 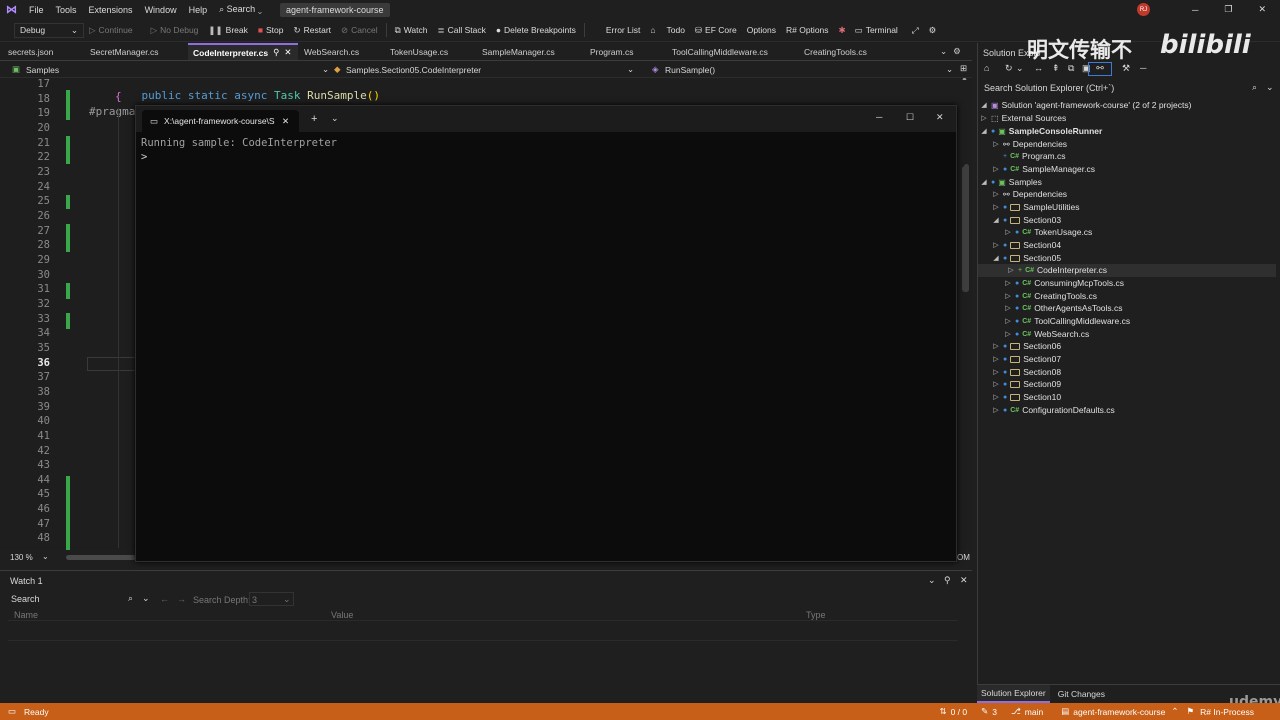 What do you see at coordinates (1126, 68) in the screenshot?
I see `wrench-icon: ⚒` at bounding box center [1126, 68].